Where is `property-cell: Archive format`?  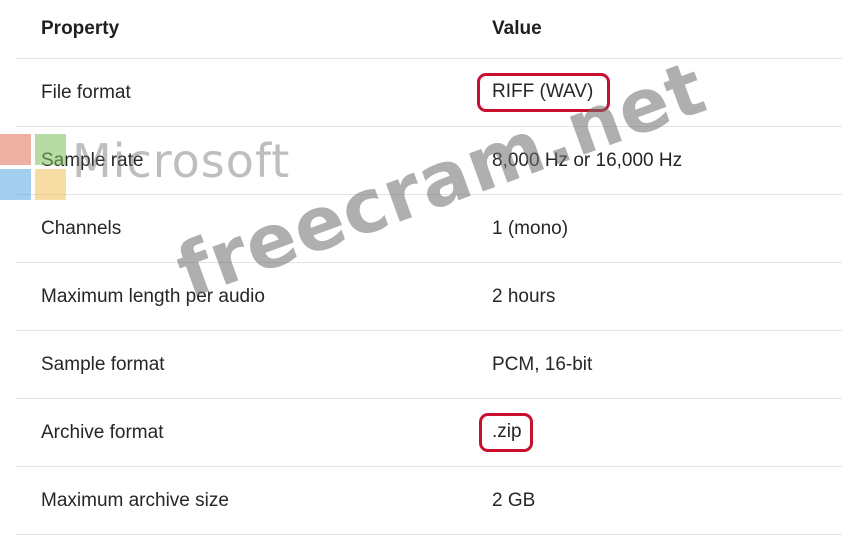 property-cell: Archive format is located at coordinates (254, 432).